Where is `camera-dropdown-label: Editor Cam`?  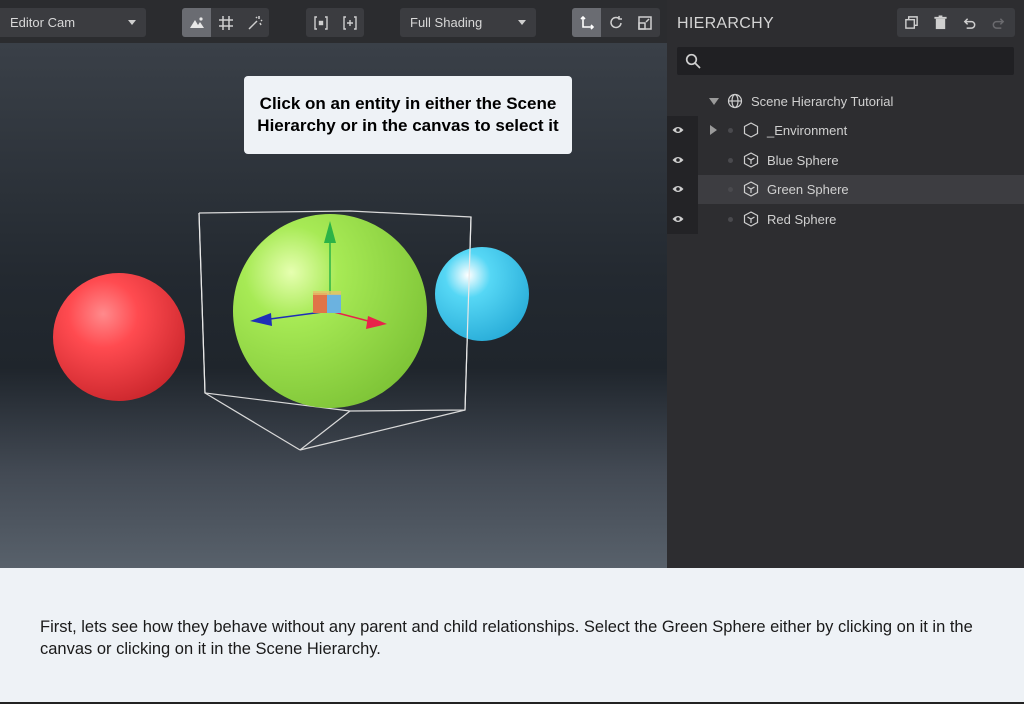
camera-dropdown-label: Editor Cam is located at coordinates (43, 22).